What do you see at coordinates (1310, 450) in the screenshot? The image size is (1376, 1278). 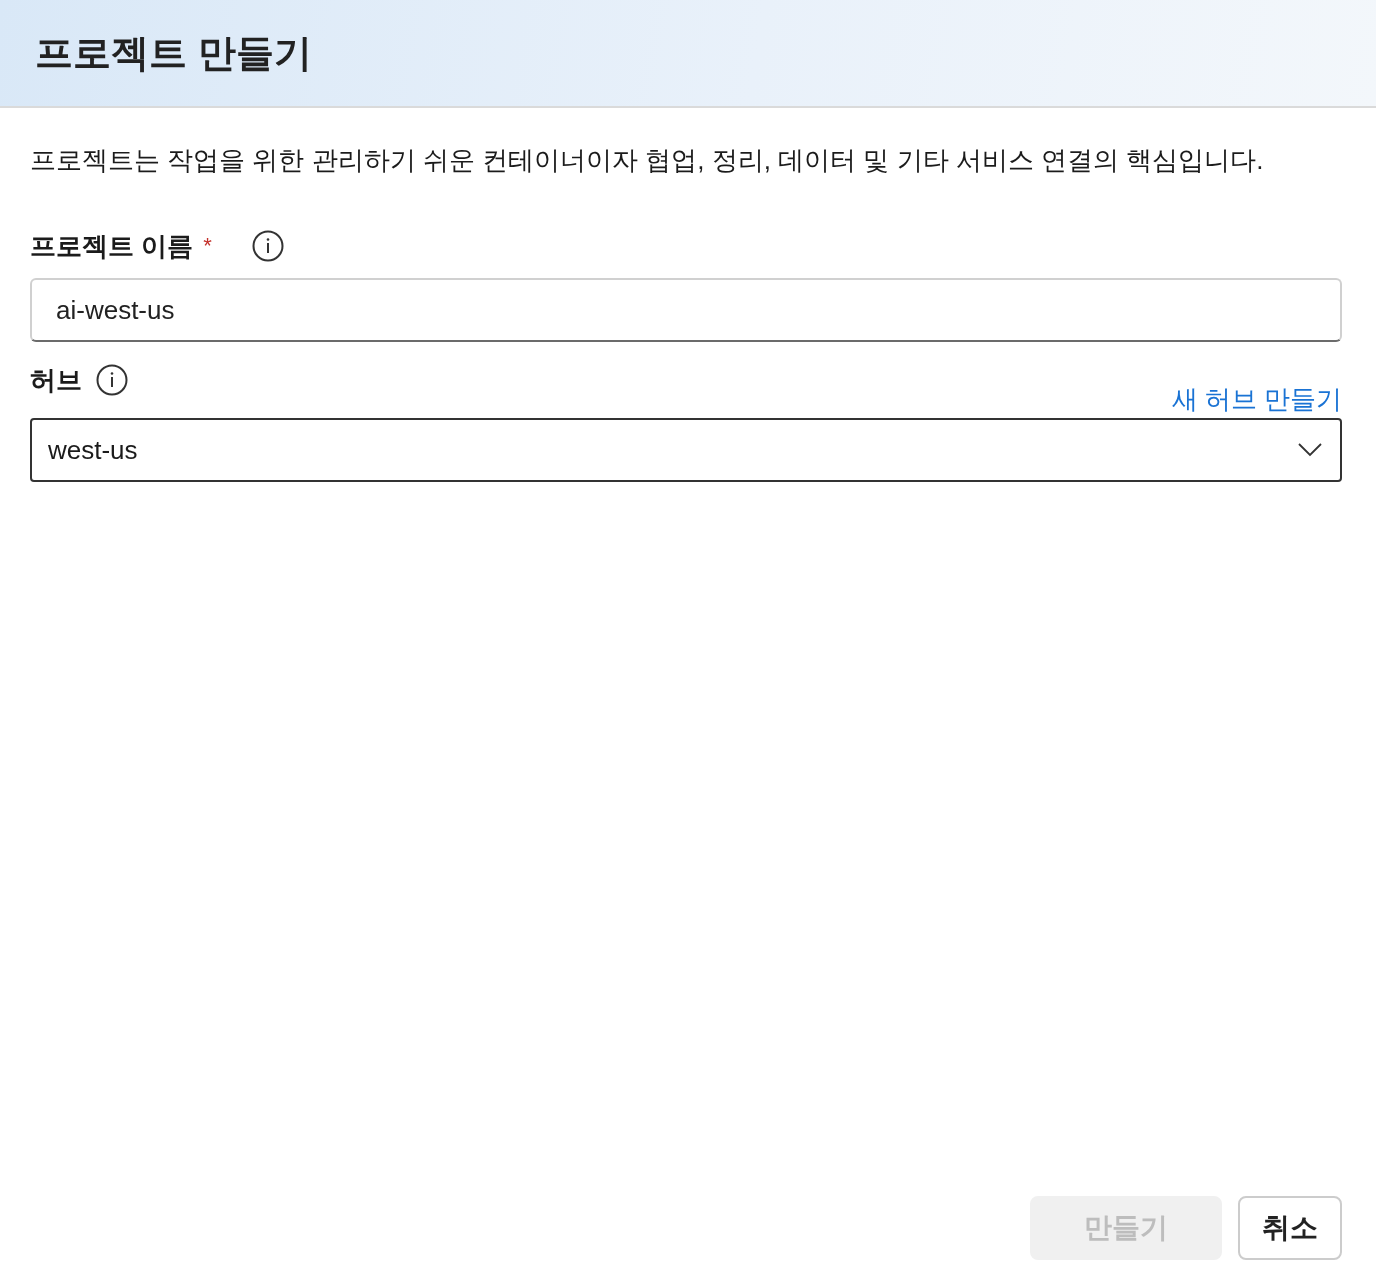 I see `chevron-down-icon` at bounding box center [1310, 450].